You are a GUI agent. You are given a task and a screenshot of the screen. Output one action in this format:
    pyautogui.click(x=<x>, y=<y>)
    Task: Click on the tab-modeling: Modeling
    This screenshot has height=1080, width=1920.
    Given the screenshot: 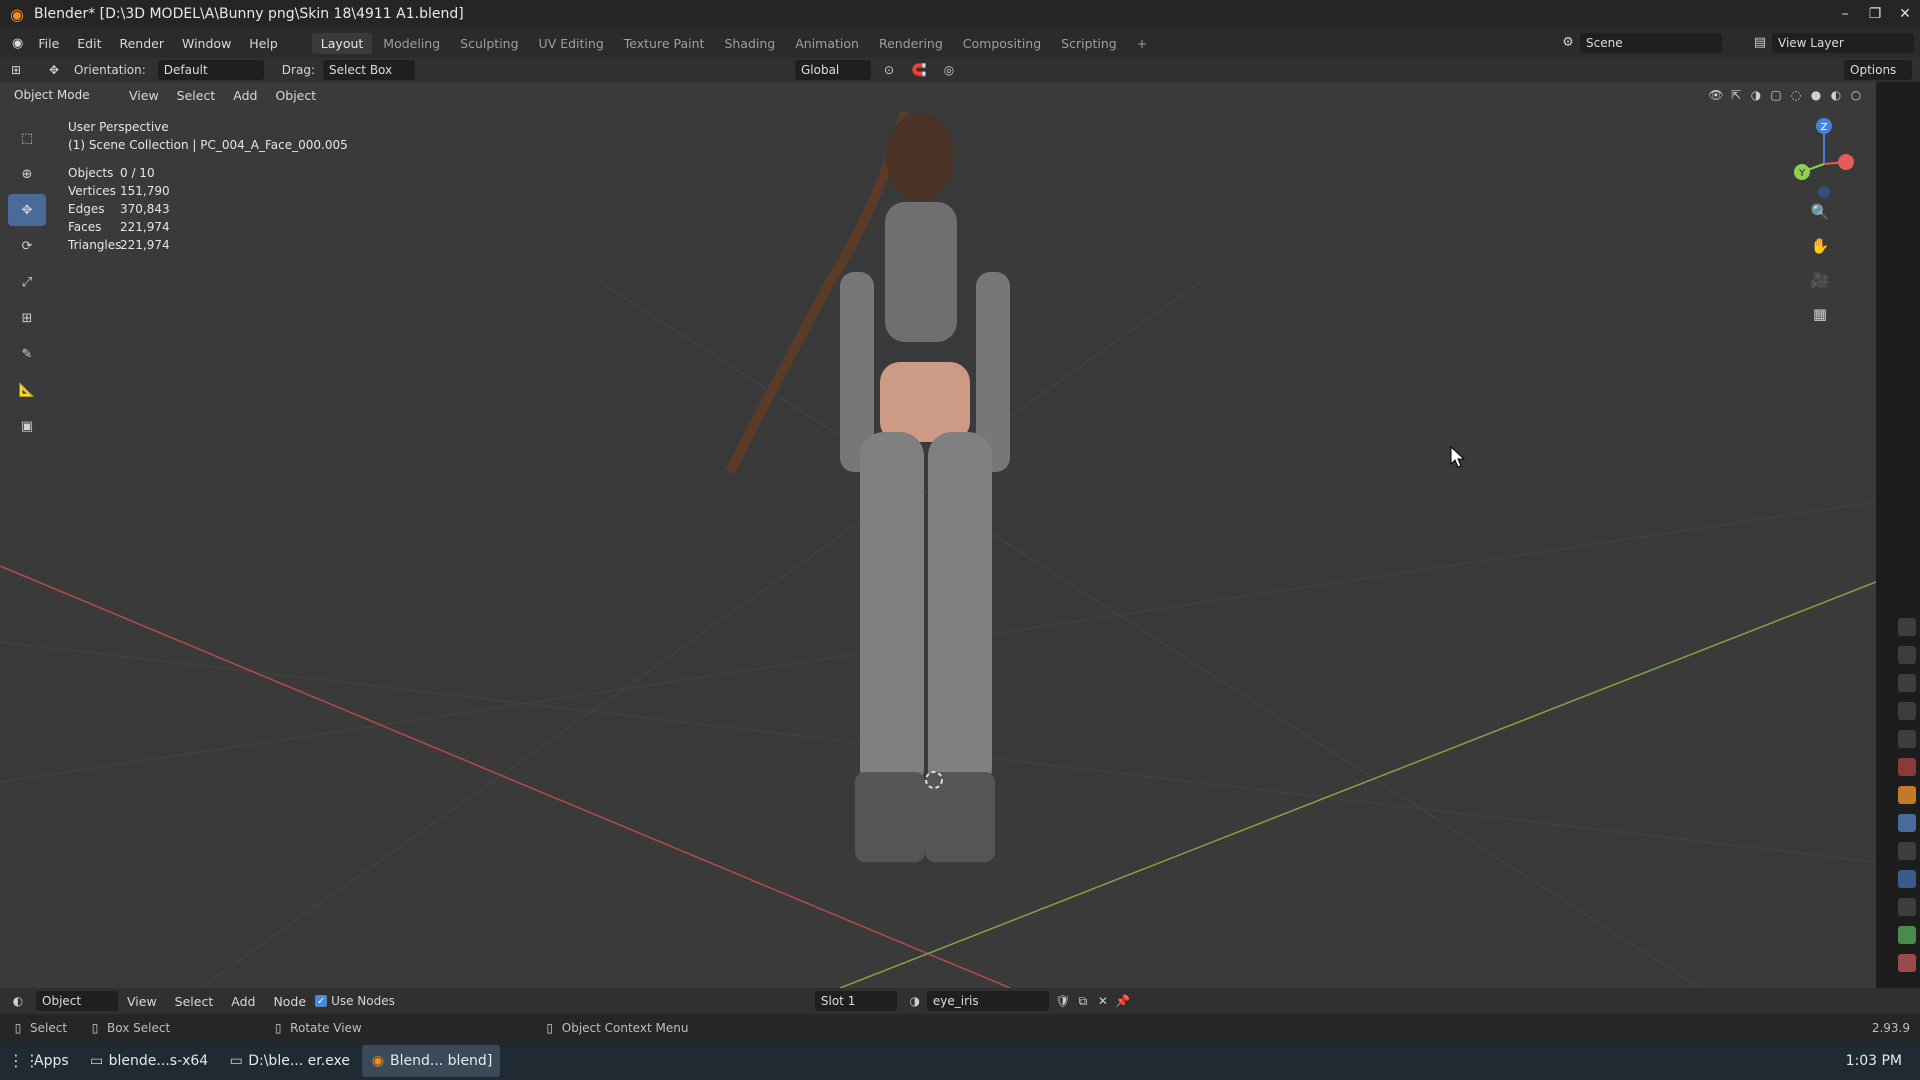 What is the action you would take?
    pyautogui.click(x=411, y=43)
    